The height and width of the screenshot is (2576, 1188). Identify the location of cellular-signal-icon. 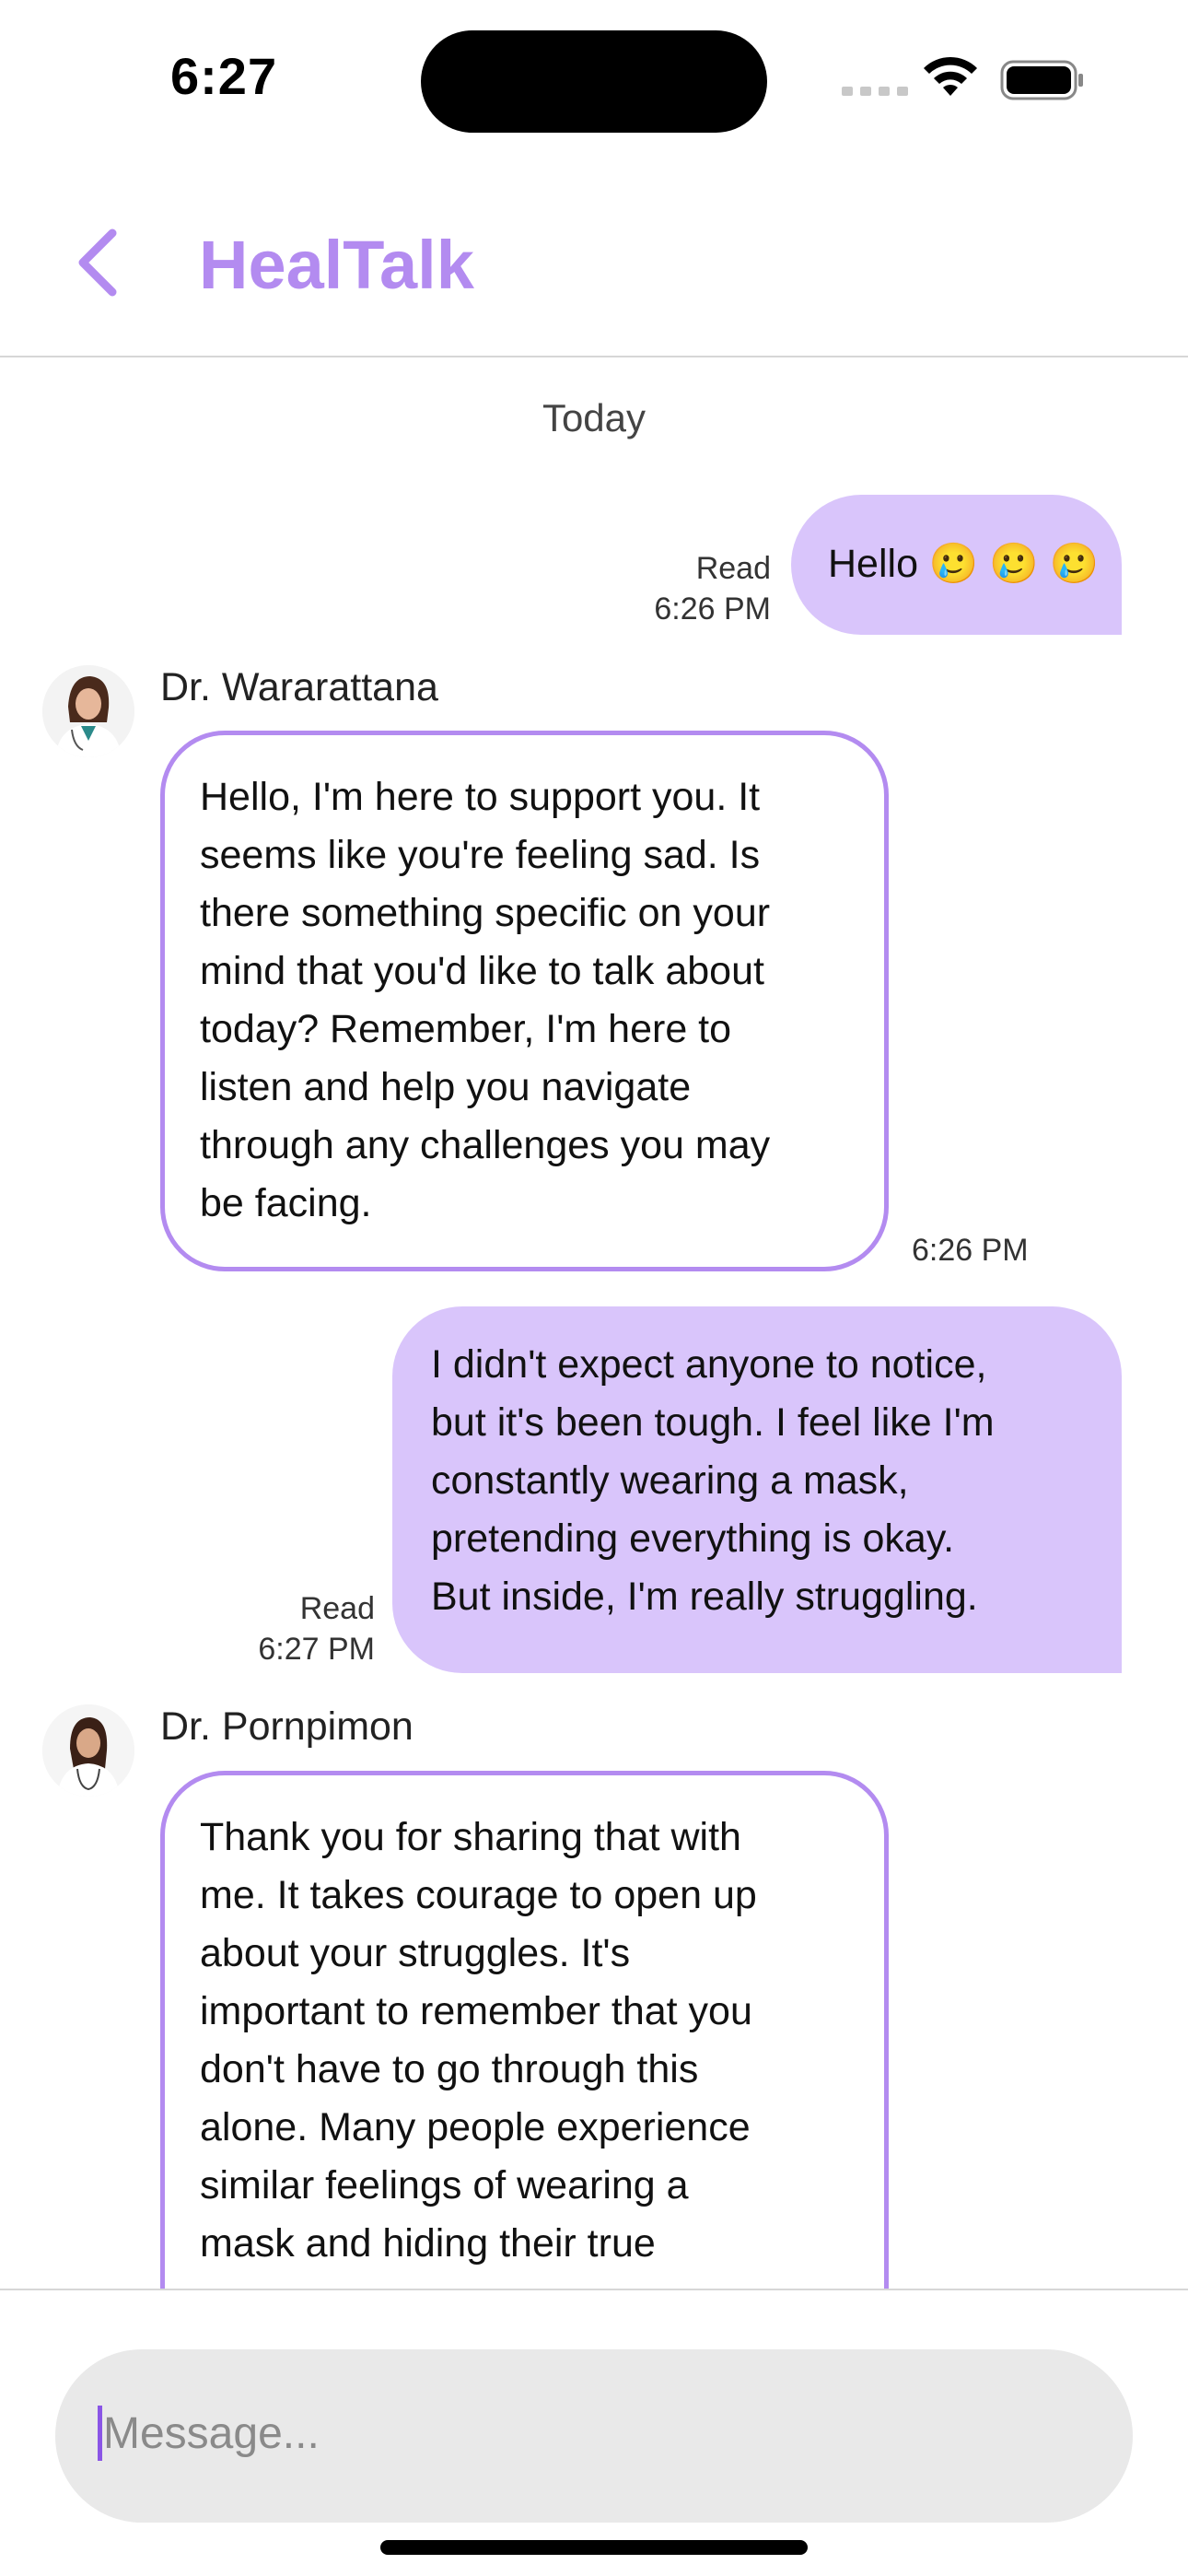
(875, 91).